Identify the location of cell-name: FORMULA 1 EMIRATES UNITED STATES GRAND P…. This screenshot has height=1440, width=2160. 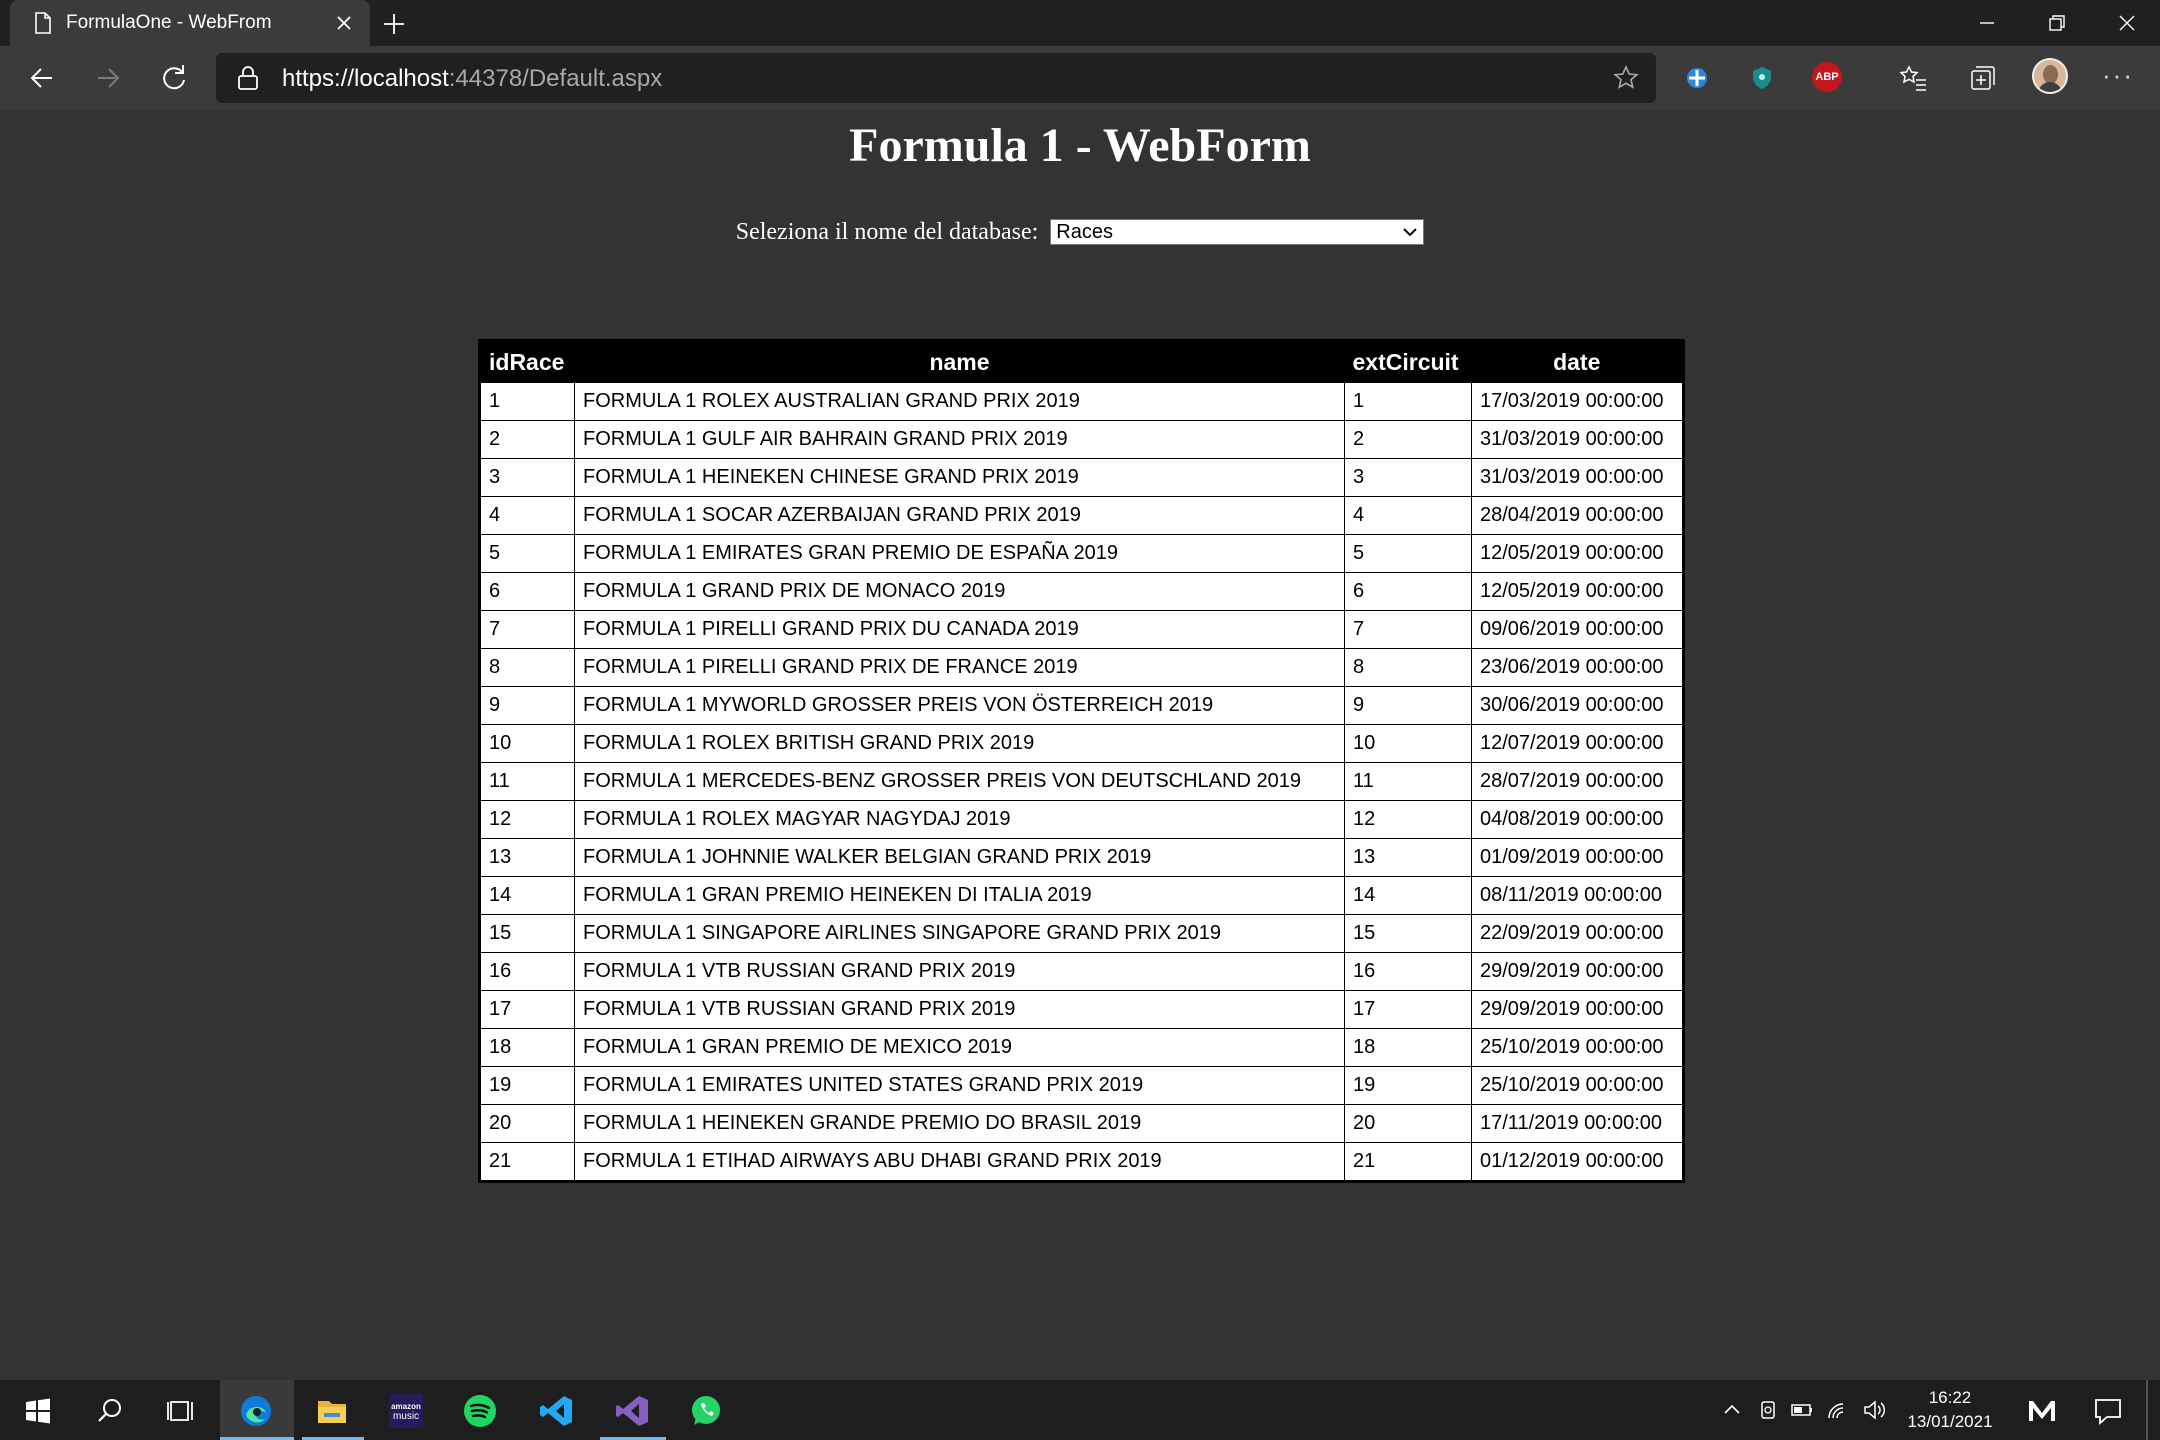
(959, 1085).